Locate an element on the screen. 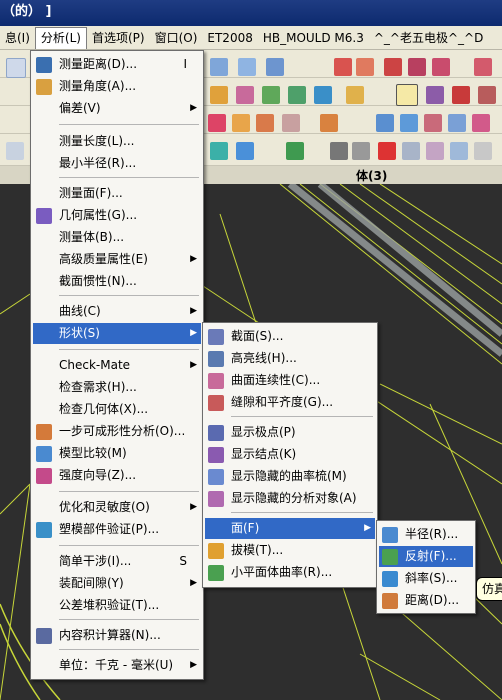 This screenshot has width=502, height=700. title-bar: （的） ] is located at coordinates (251, 13).